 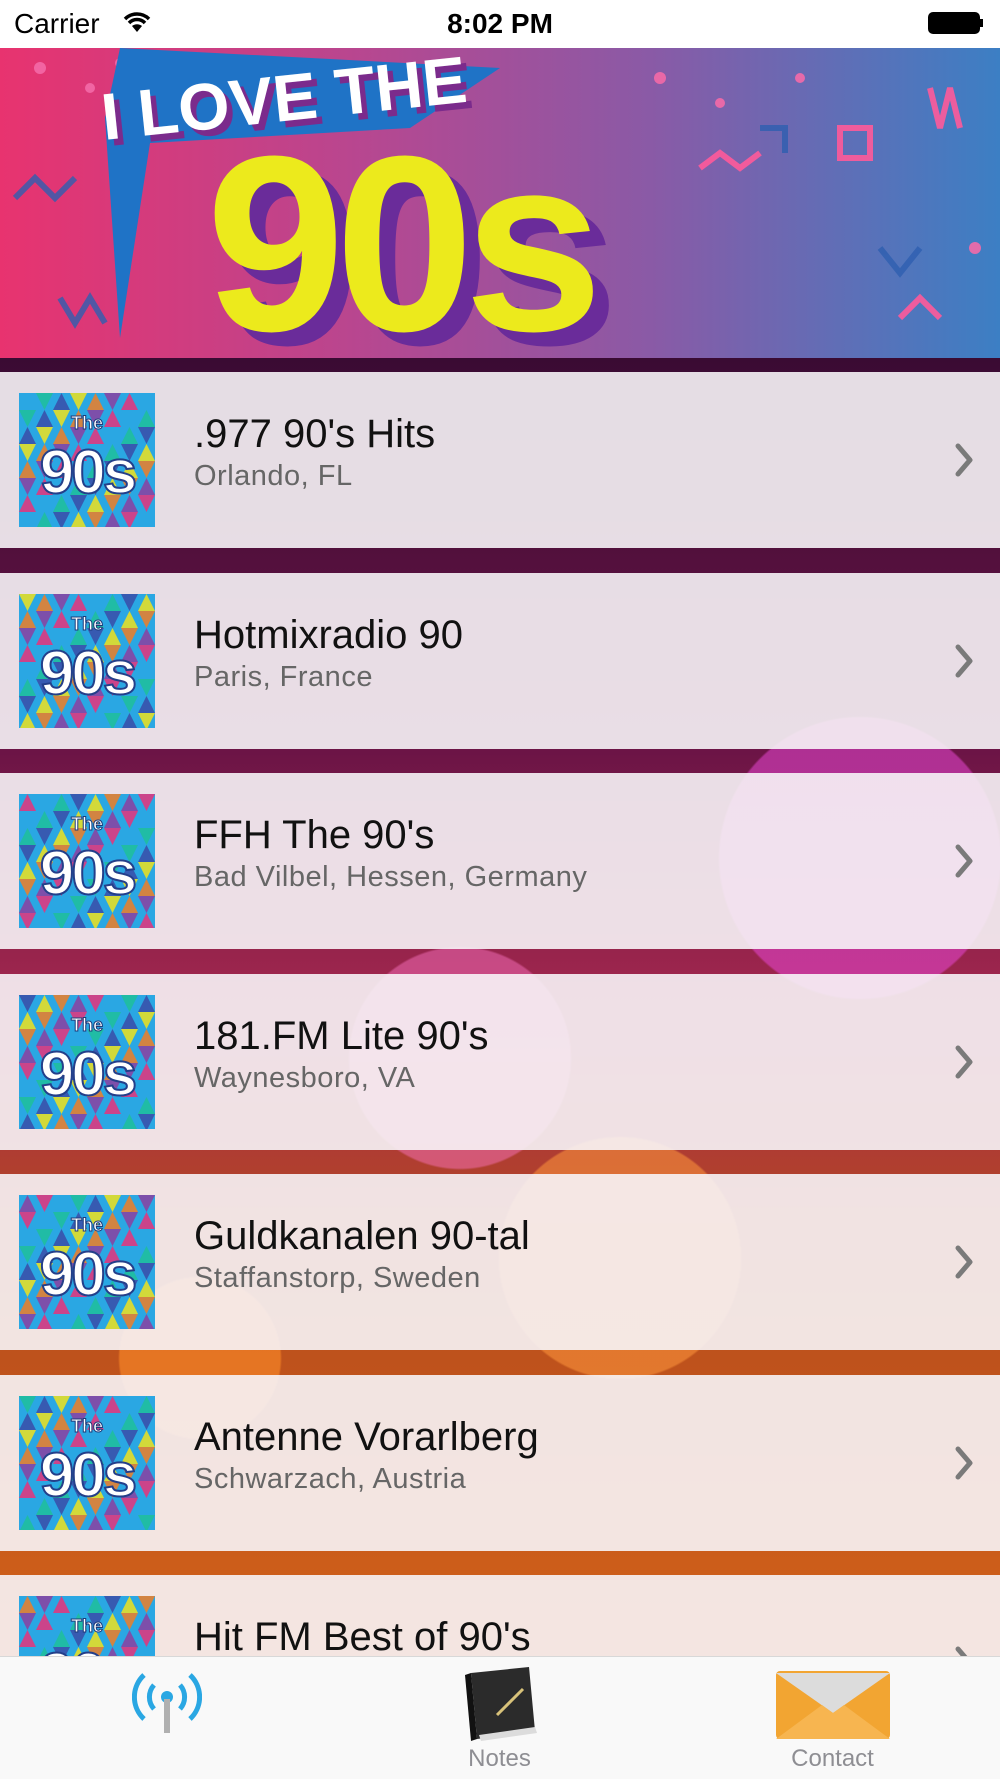 I want to click on station-row: The 90s .977 90's Hits Orlando, FL, so click(x=500, y=460).